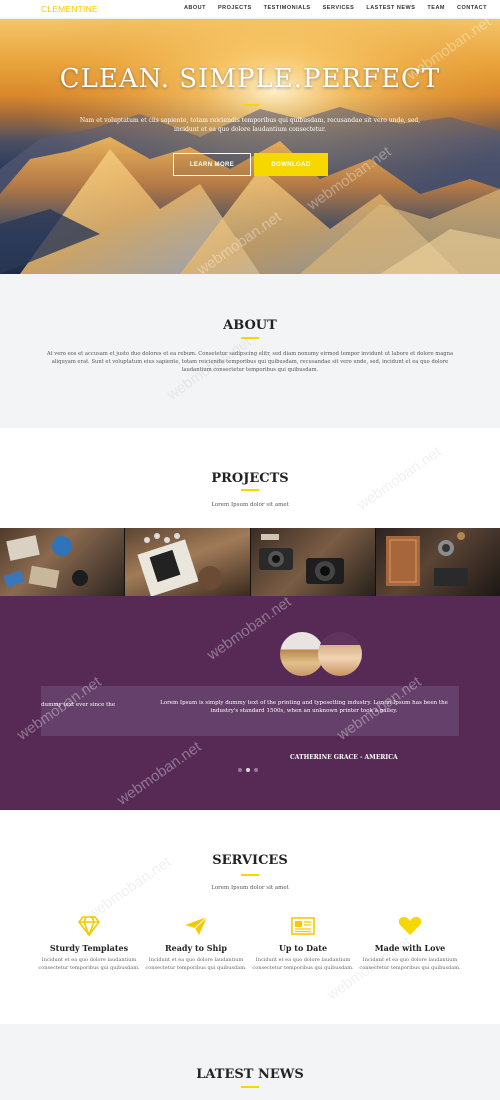 This screenshot has width=500, height=1100. I want to click on brand-logo: CLEMENTINE, so click(69, 9).